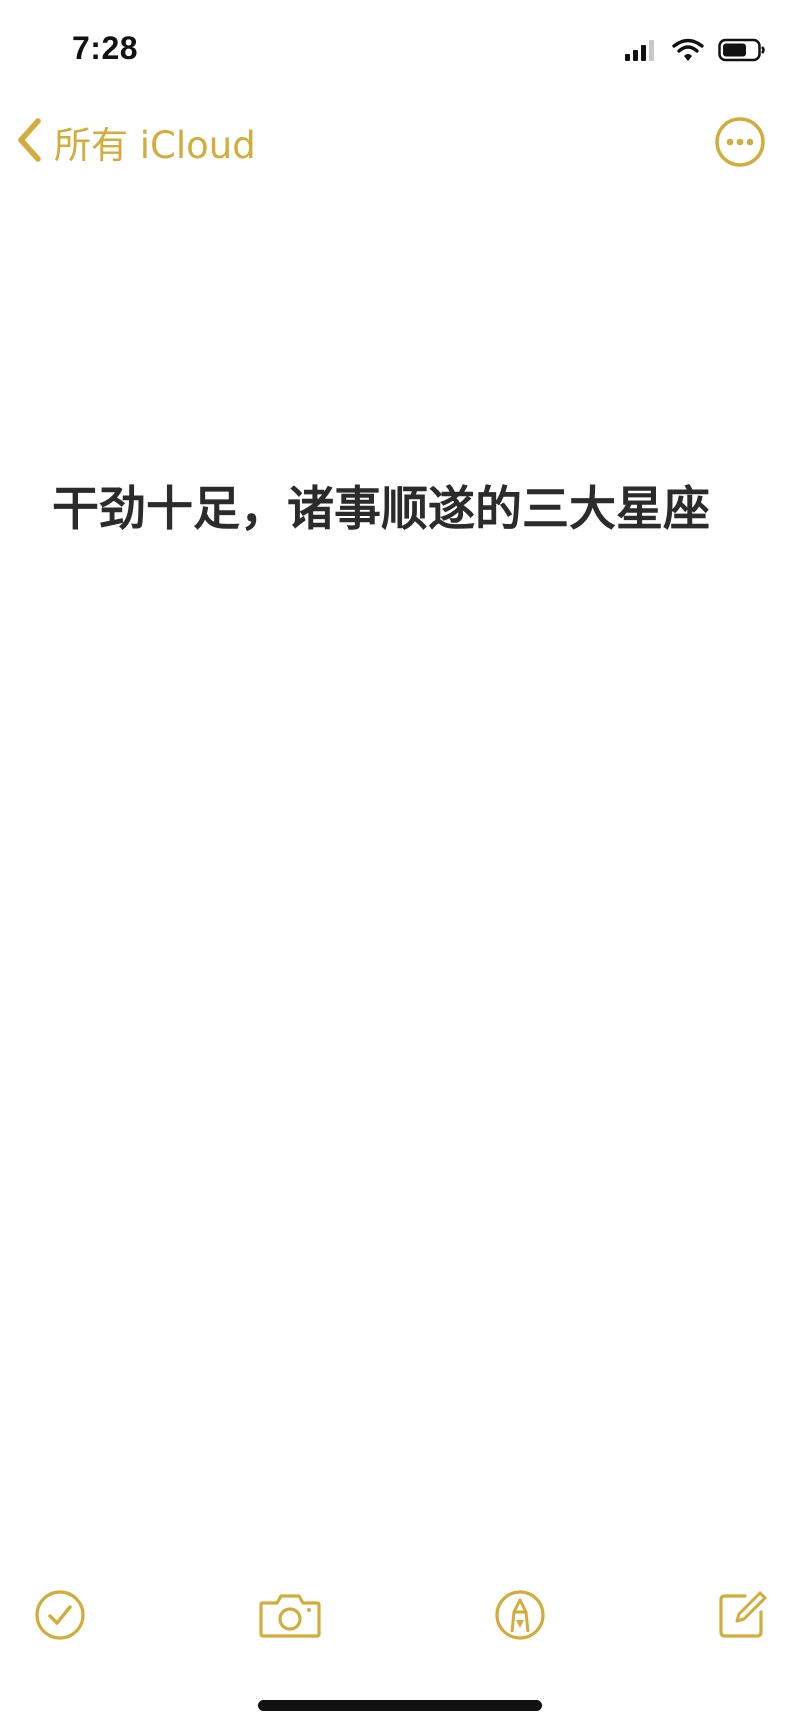  Describe the element at coordinates (641, 52) in the screenshot. I see `cellular-signal-icon` at that location.